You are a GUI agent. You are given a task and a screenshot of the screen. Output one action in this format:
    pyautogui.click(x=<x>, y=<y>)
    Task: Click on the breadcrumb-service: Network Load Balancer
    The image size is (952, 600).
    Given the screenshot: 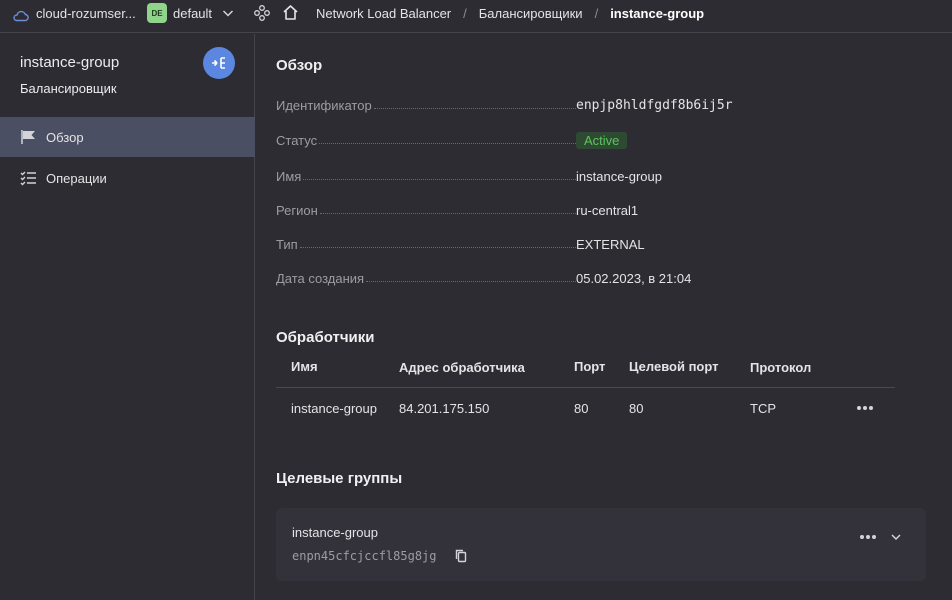 What is the action you would take?
    pyautogui.click(x=383, y=13)
    